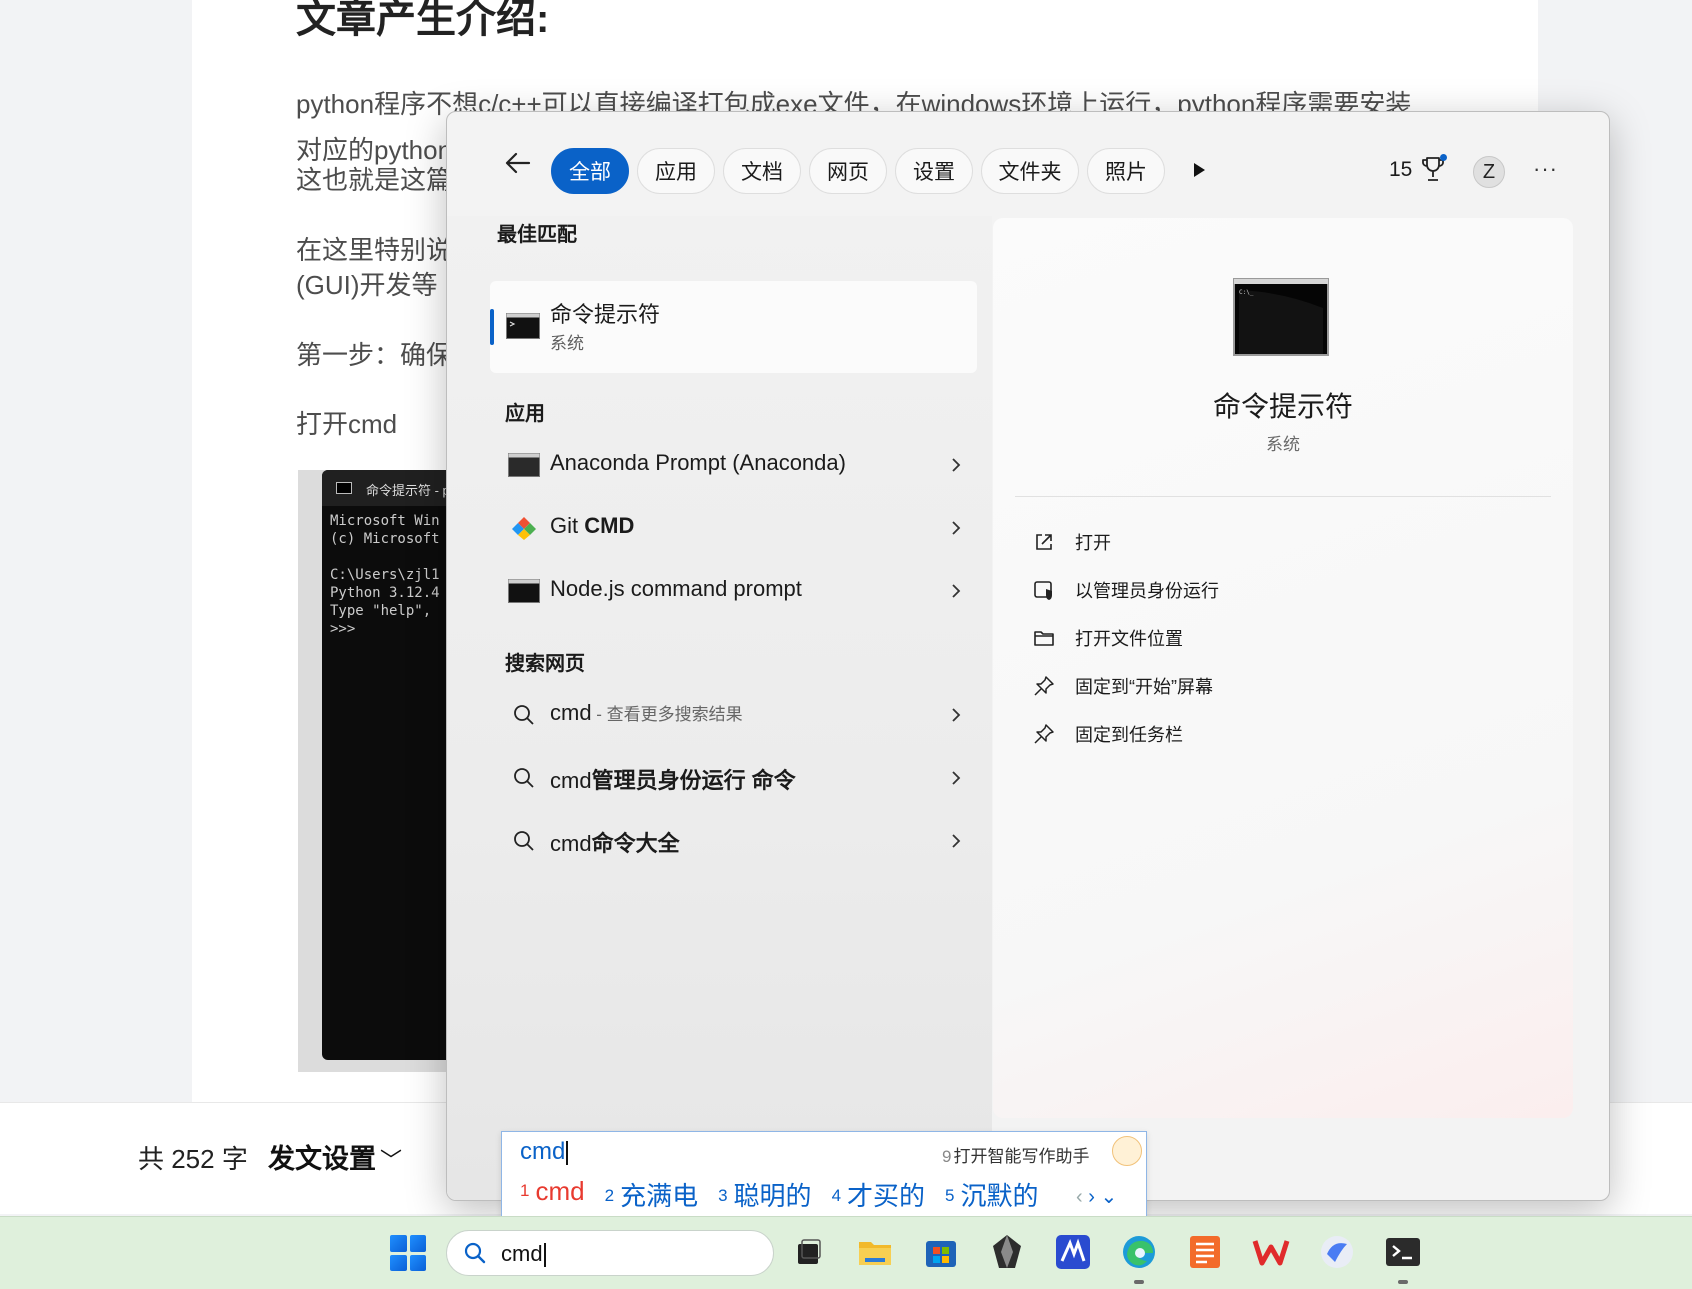  Describe the element at coordinates (1273, 637) in the screenshot. I see `action-open-file-location: 打开文件位置` at that location.